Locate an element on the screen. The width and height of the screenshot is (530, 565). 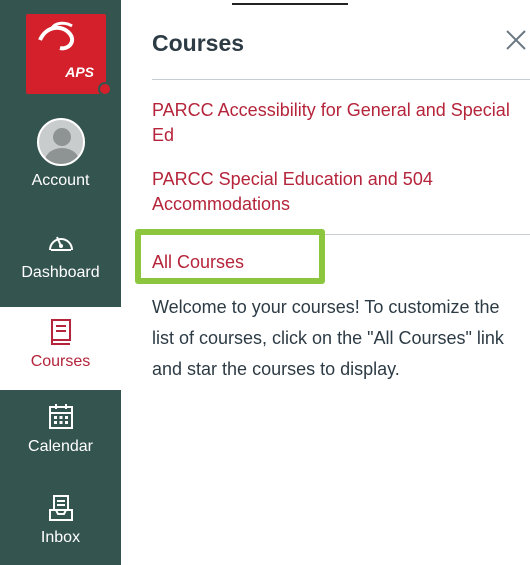
logo-text: APS is located at coordinates (79, 72).